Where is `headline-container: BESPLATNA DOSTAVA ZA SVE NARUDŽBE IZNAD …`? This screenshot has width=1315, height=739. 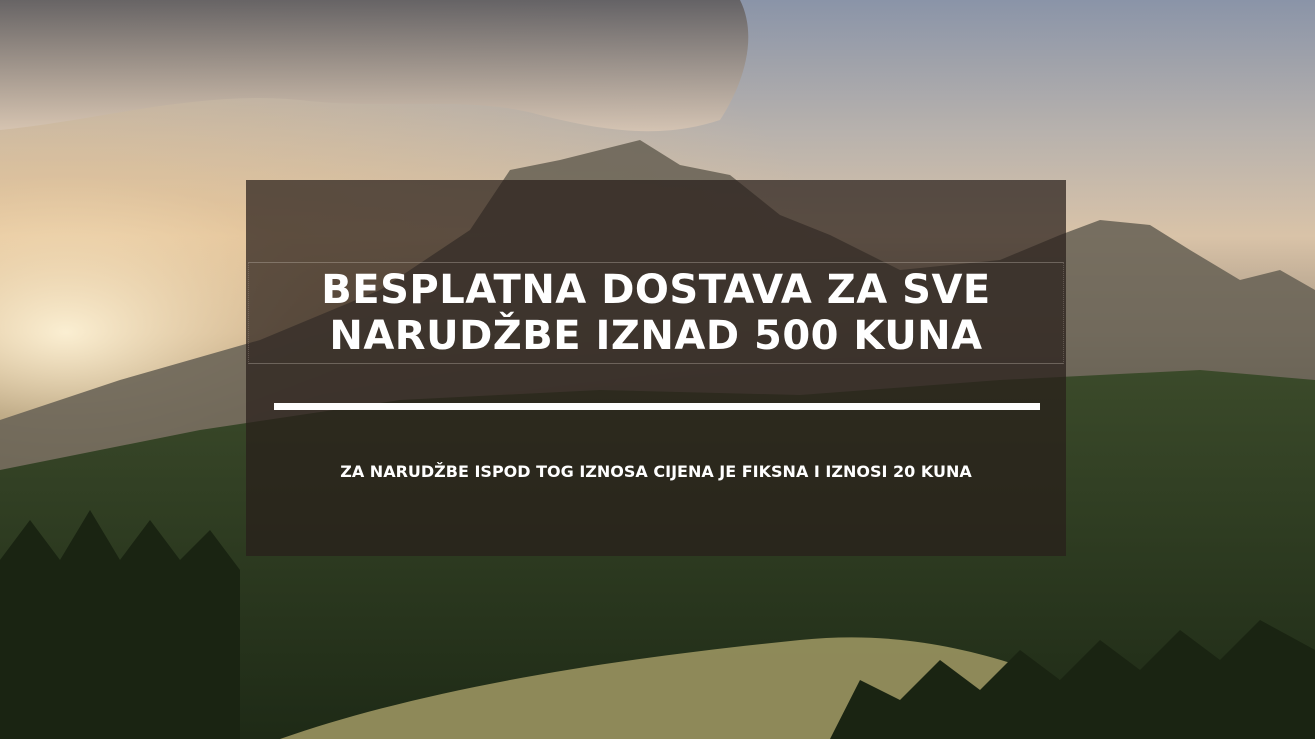
headline-container: BESPLATNA DOSTAVA ZA SVE NARUDŽBE IZNAD … is located at coordinates (656, 313).